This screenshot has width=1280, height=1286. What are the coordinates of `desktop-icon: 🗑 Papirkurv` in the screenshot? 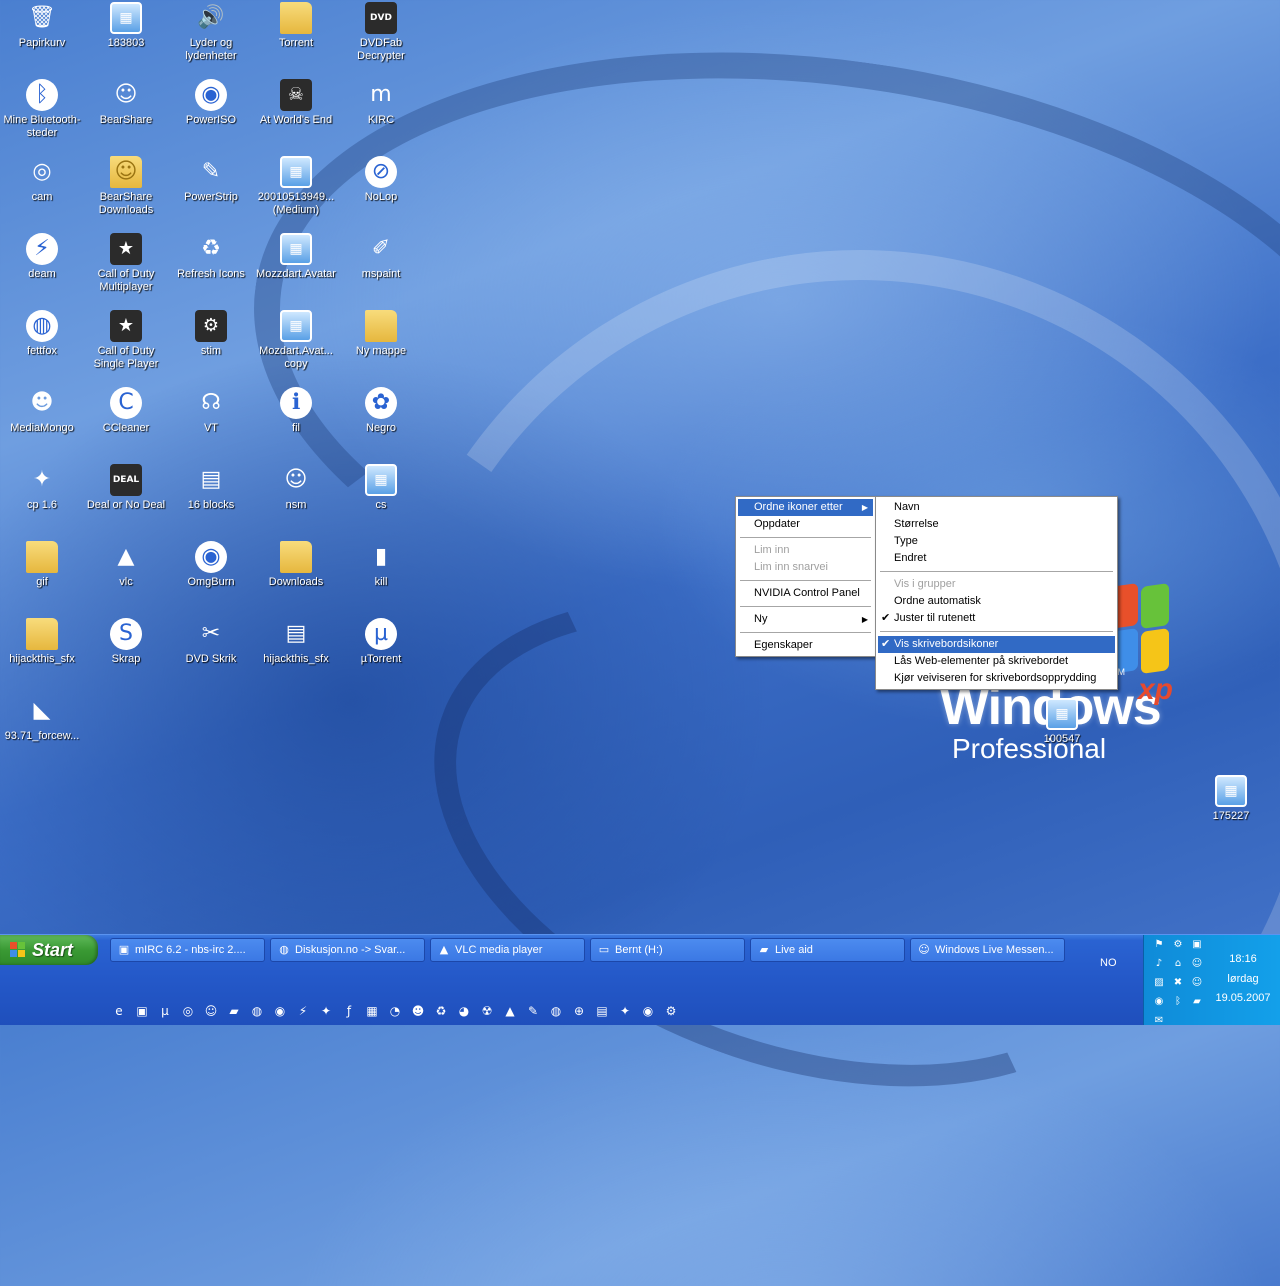 It's located at (42, 26).